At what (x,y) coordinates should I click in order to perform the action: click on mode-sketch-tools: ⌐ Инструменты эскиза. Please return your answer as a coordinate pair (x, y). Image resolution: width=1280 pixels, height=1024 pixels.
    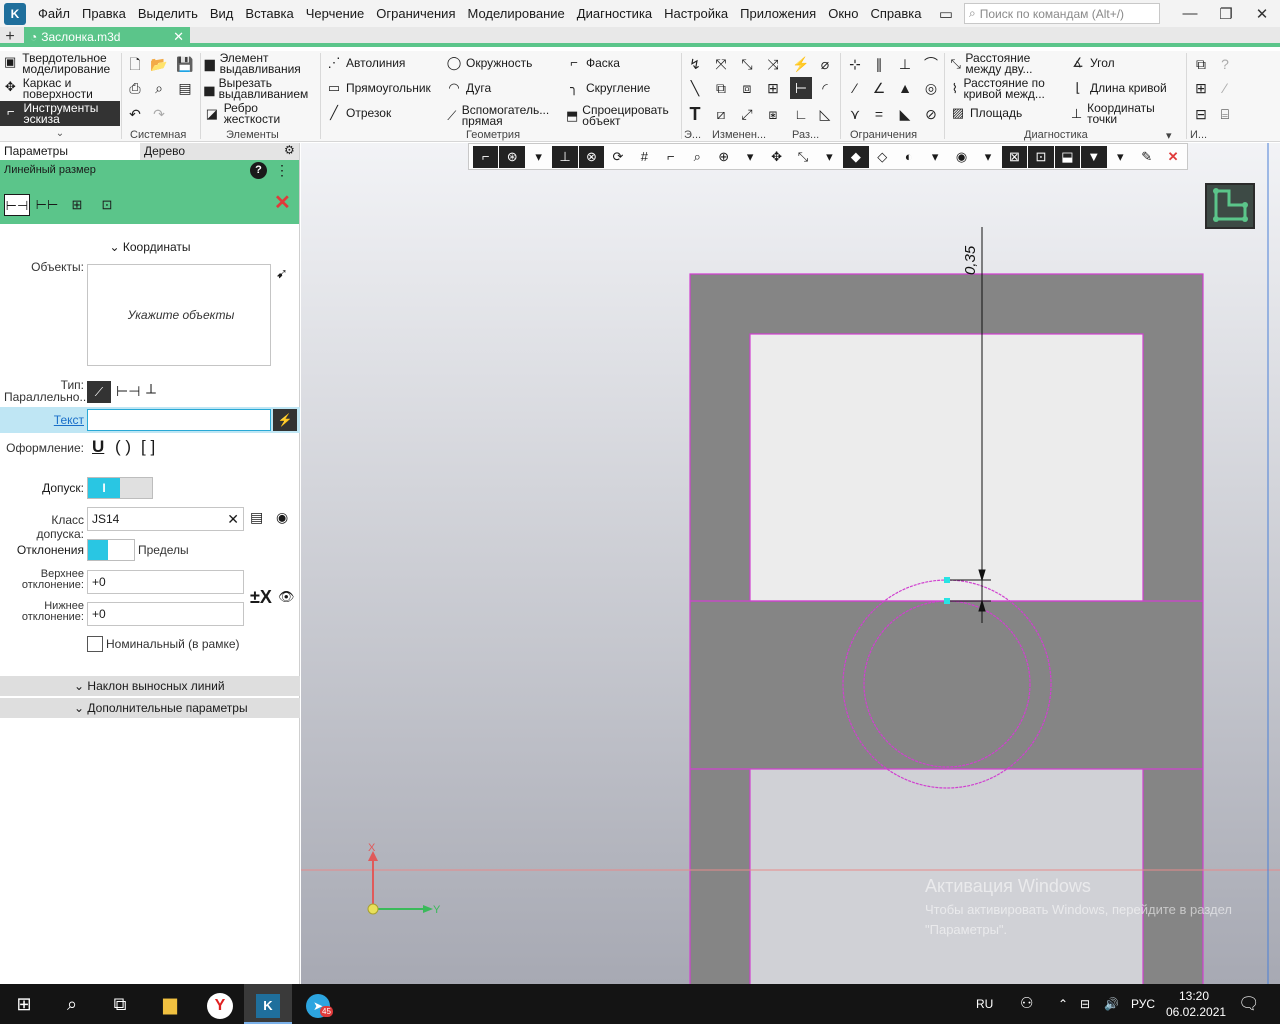
    Looking at the image, I should click on (60, 113).